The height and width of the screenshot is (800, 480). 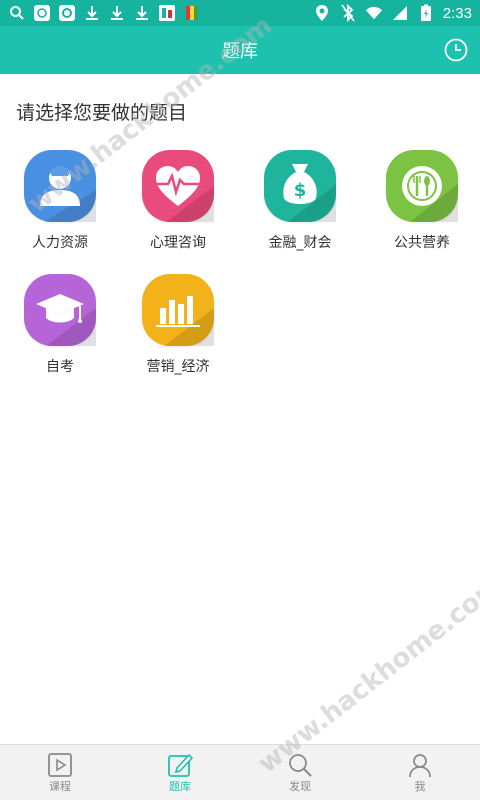 What do you see at coordinates (300, 786) in the screenshot?
I see `tab-label: 发现` at bounding box center [300, 786].